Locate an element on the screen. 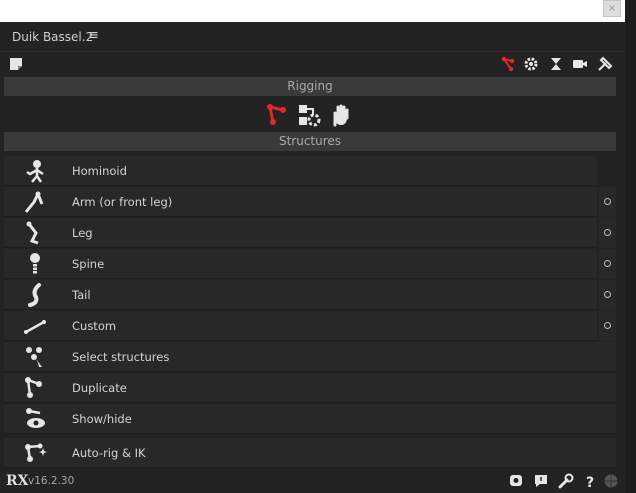 This screenshot has height=493, width=636. structure-label: Arm (or front leg) is located at coordinates (122, 202).